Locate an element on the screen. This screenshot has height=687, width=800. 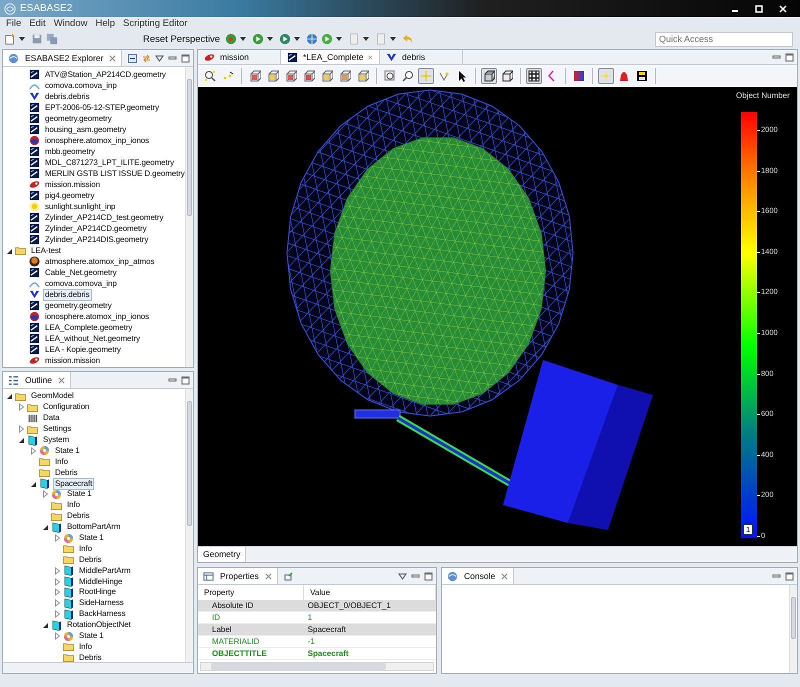
tree-item: Configuration is located at coordinates (66, 407).